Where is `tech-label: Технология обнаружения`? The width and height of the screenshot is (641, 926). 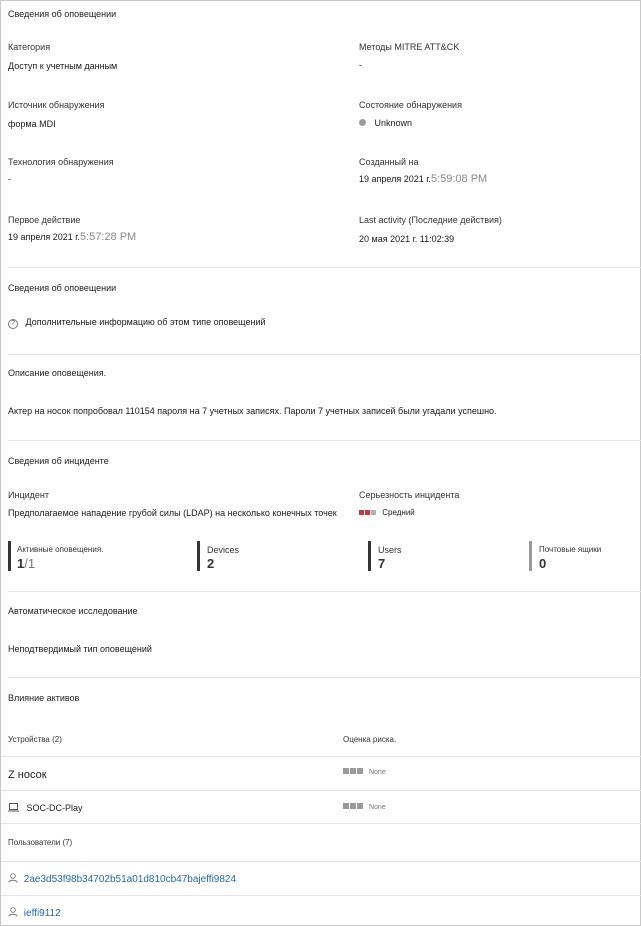 tech-label: Технология обнаружения is located at coordinates (61, 162).